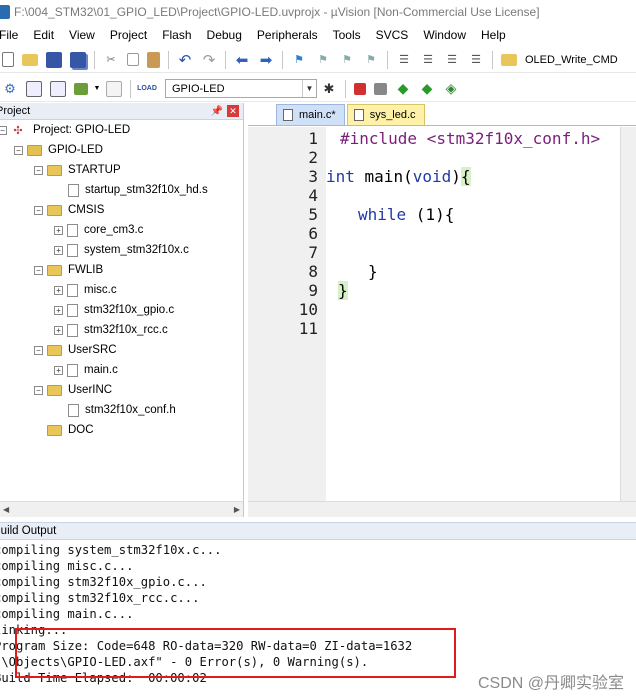 The image size is (636, 699). Describe the element at coordinates (111, 330) in the screenshot. I see `tree-file: + stm32f10x_rcc.c` at that location.